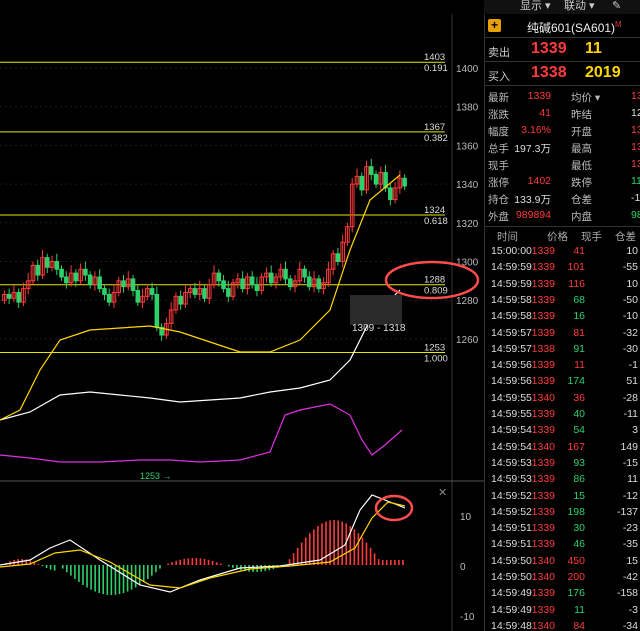 The width and height of the screenshot is (640, 631). I want to click on tick-row: 14:59:55 1340 36 -28, so click(562, 398).